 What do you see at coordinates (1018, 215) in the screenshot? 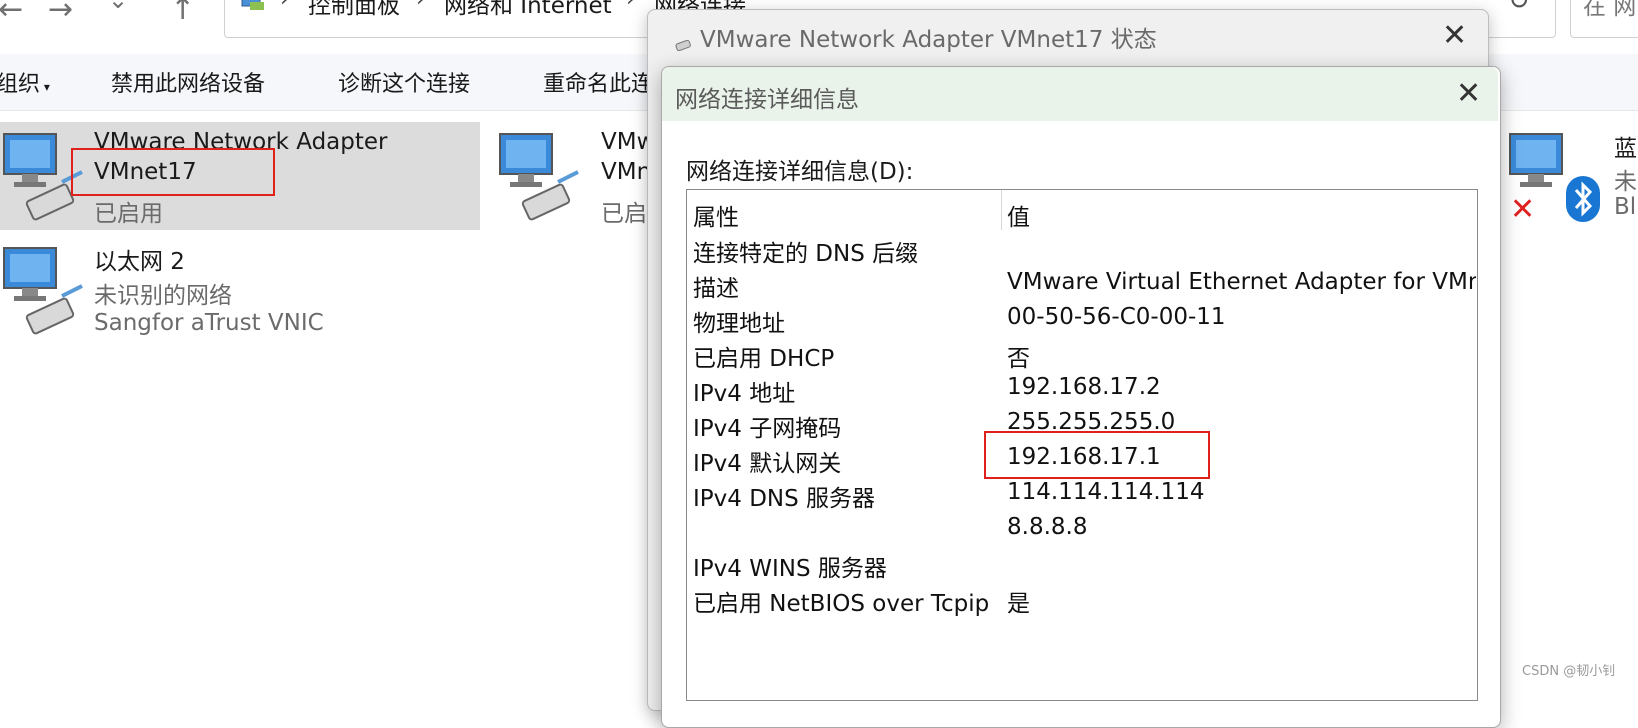
I see `column-header-value: 值` at bounding box center [1018, 215].